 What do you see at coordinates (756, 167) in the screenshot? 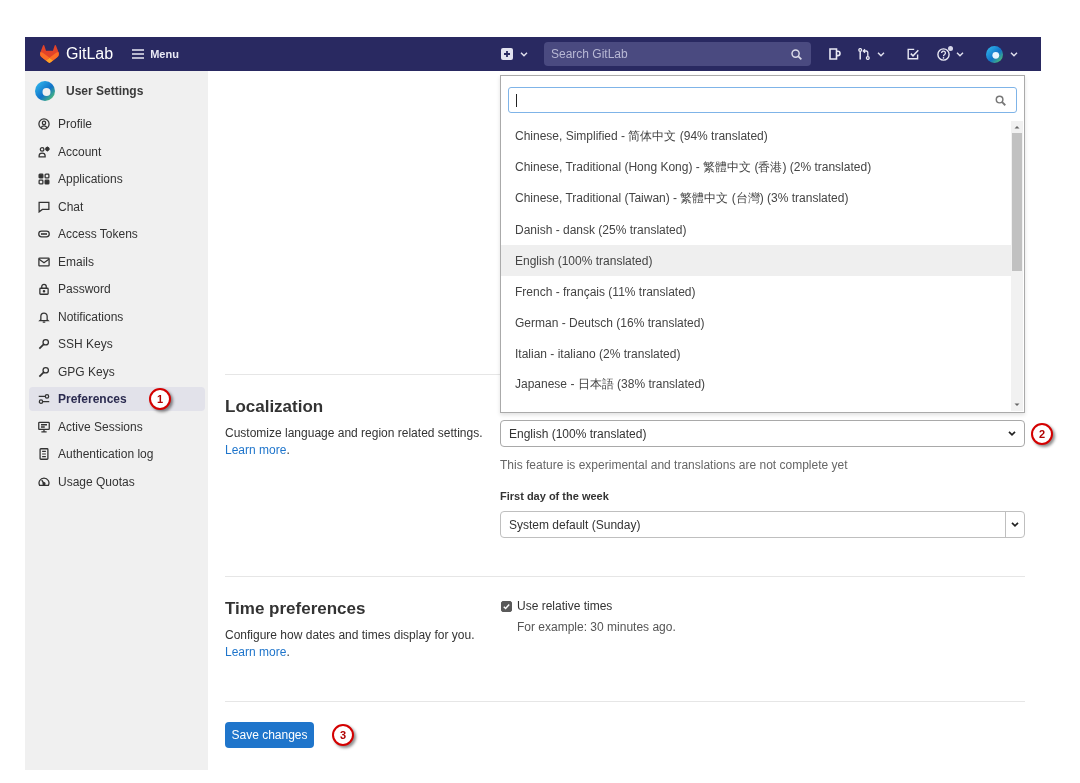
I see `dropdown-option: Chinese, Traditional (Hong Kong) - 繁體中文 (香港) (2% translated)` at bounding box center [756, 167].